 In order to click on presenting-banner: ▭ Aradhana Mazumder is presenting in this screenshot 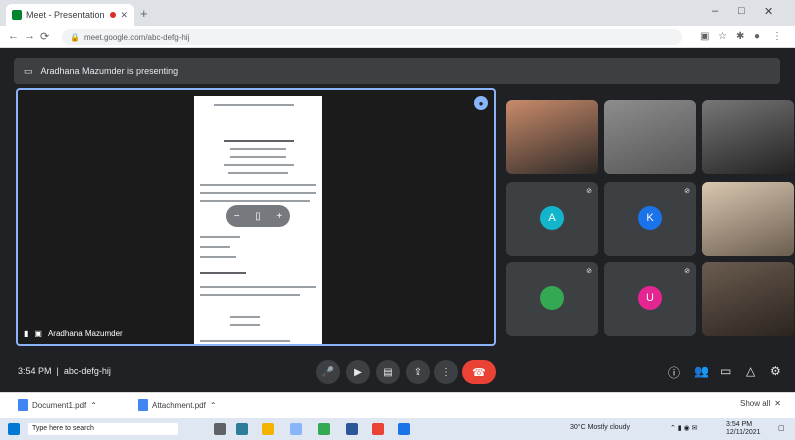, I will do `click(397, 71)`.